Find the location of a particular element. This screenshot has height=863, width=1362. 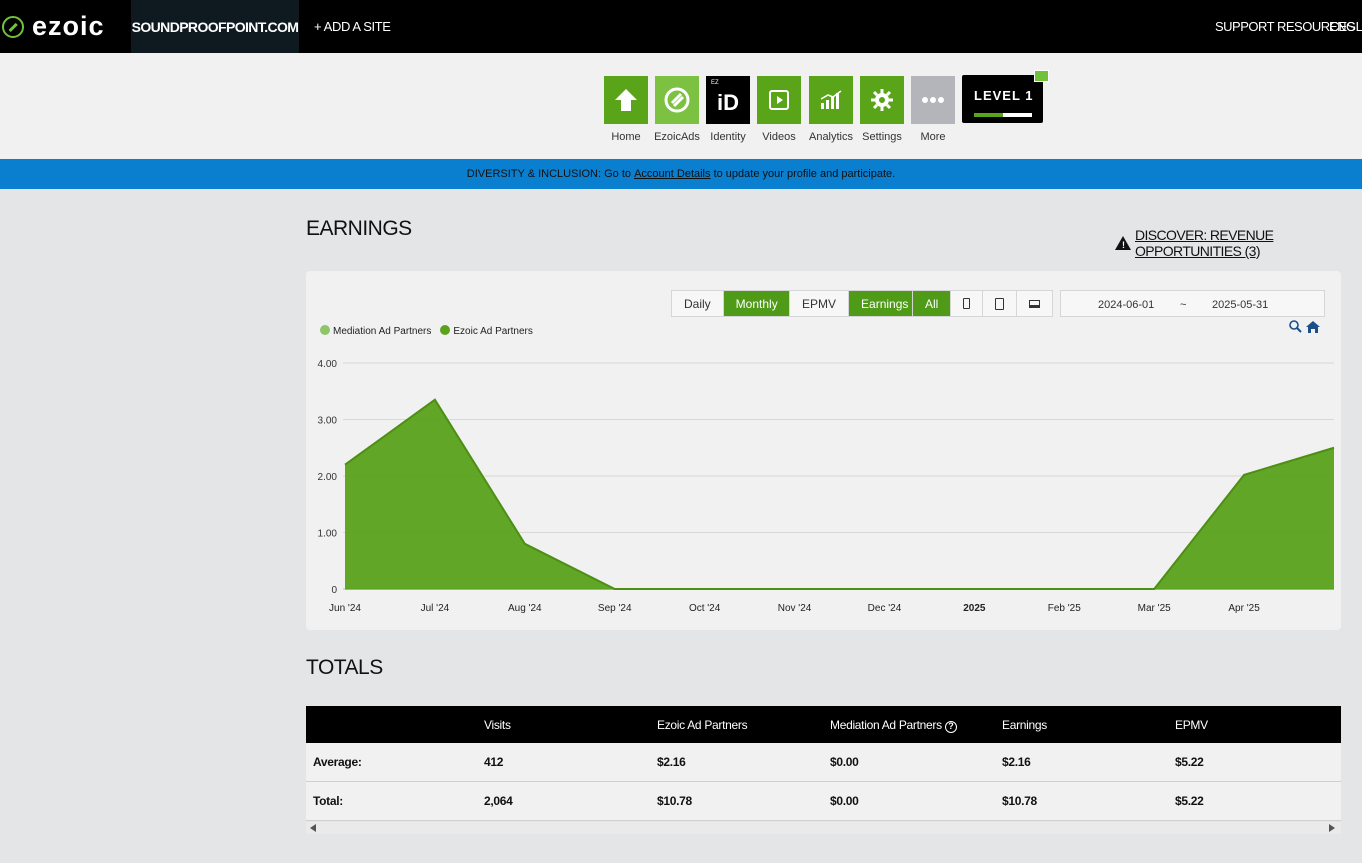

warning-icon: ! is located at coordinates (1123, 243).